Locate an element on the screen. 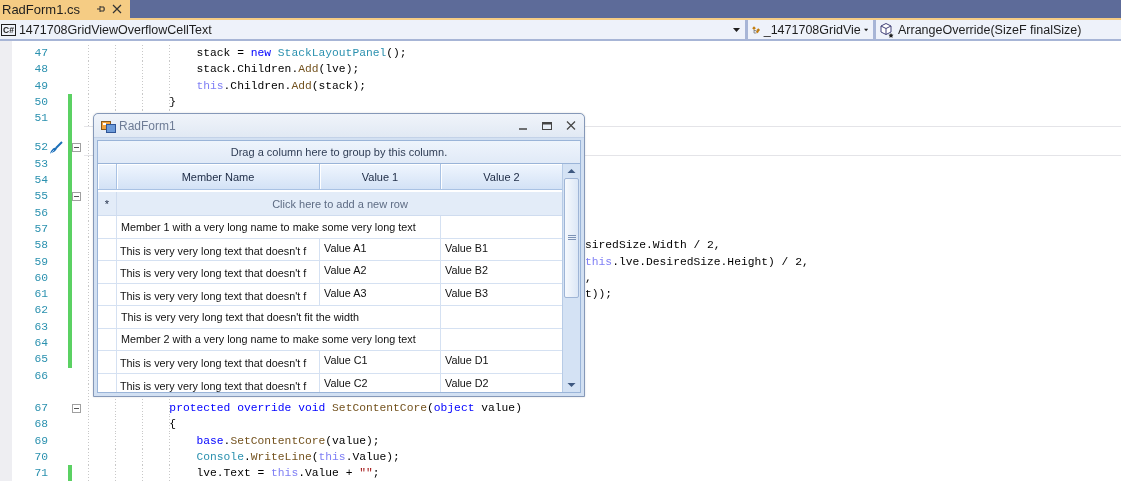 The width and height of the screenshot is (1121, 481). table-cell: This is very very long text that doesn't fit the width is located at coordinates (279, 317).